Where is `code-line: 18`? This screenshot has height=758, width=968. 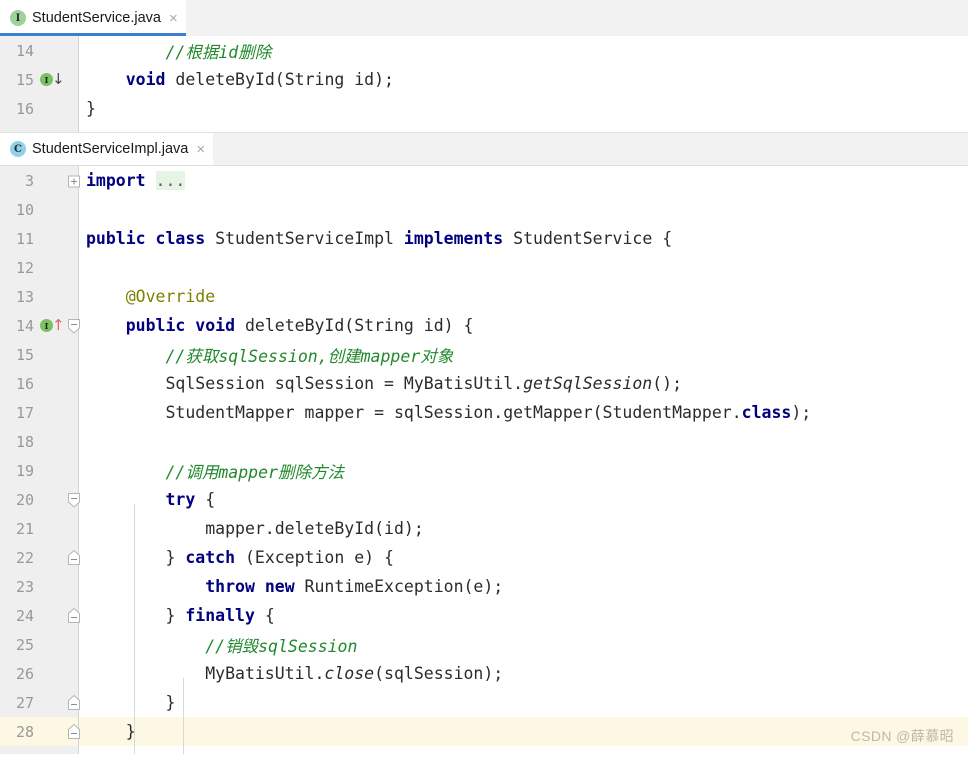
code-line: 18 is located at coordinates (484, 441).